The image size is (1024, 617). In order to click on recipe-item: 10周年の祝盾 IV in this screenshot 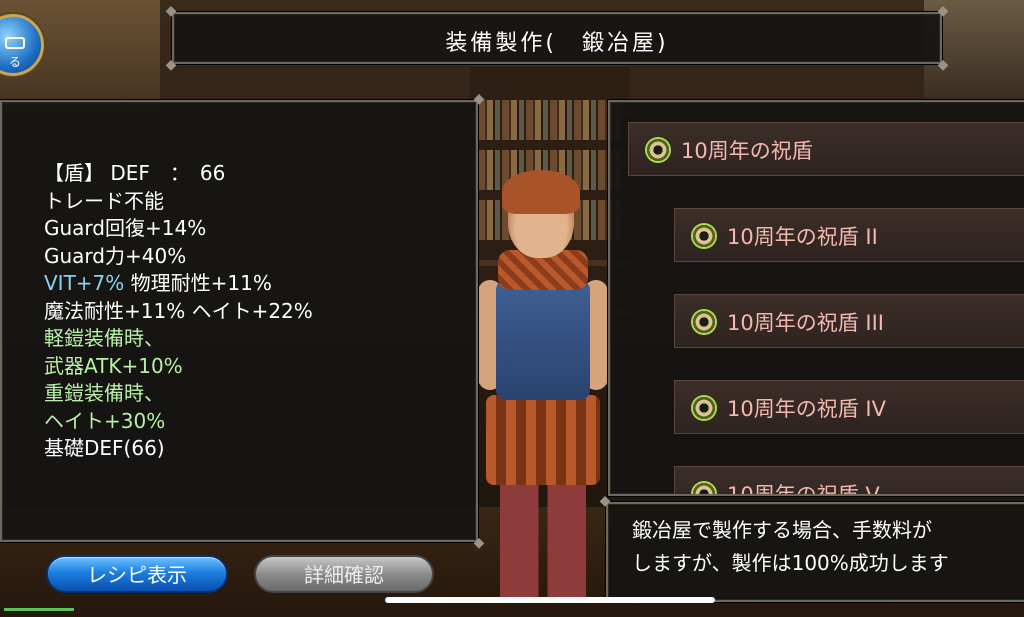, I will do `click(849, 407)`.